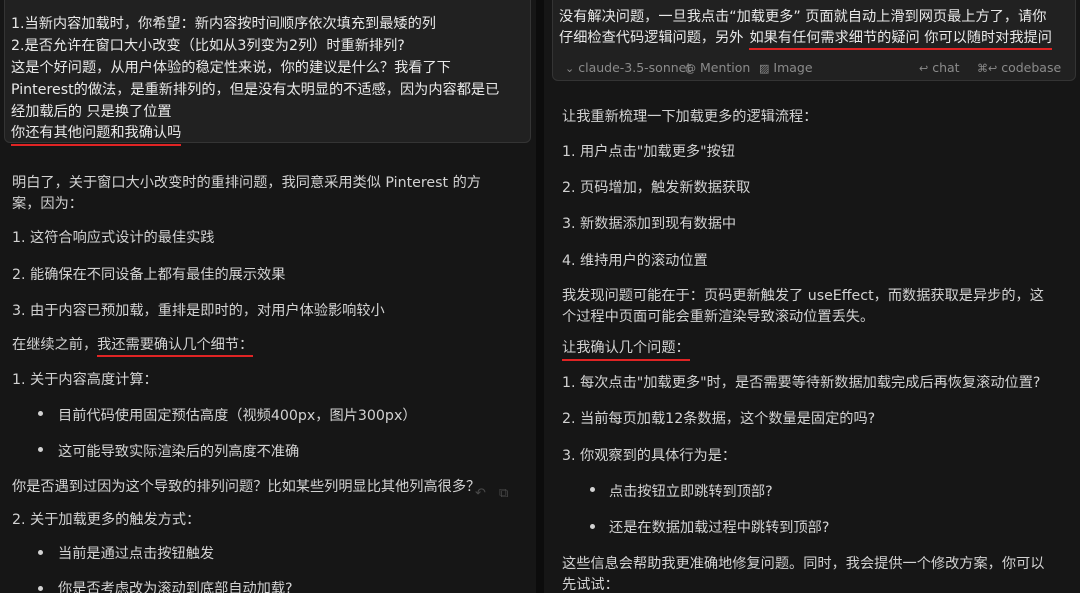 This screenshot has width=1080, height=593. Describe the element at coordinates (764, 68) in the screenshot. I see `image-icon: ▨` at that location.